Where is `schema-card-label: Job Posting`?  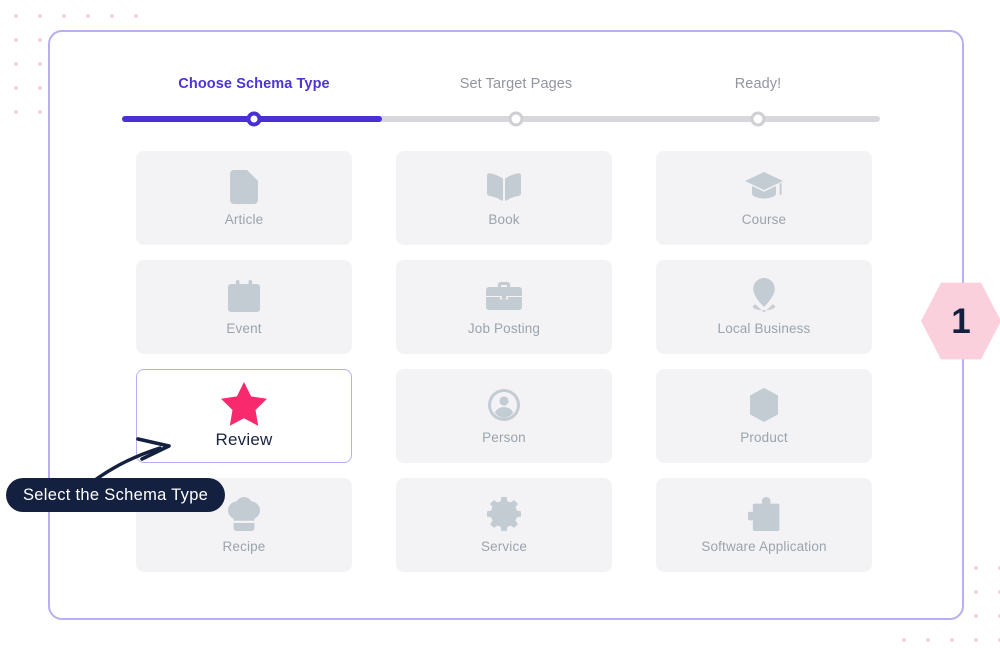 schema-card-label: Job Posting is located at coordinates (504, 328).